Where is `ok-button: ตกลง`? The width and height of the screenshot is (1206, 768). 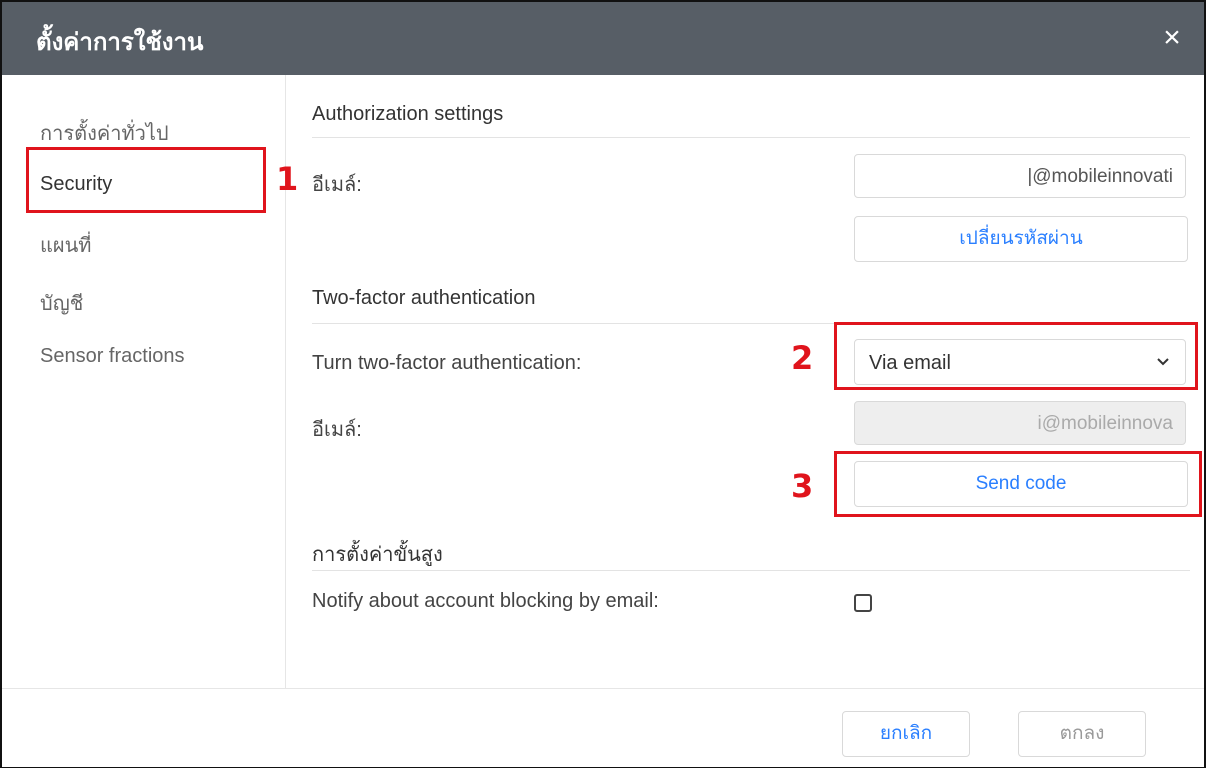 ok-button: ตกลง is located at coordinates (1082, 734).